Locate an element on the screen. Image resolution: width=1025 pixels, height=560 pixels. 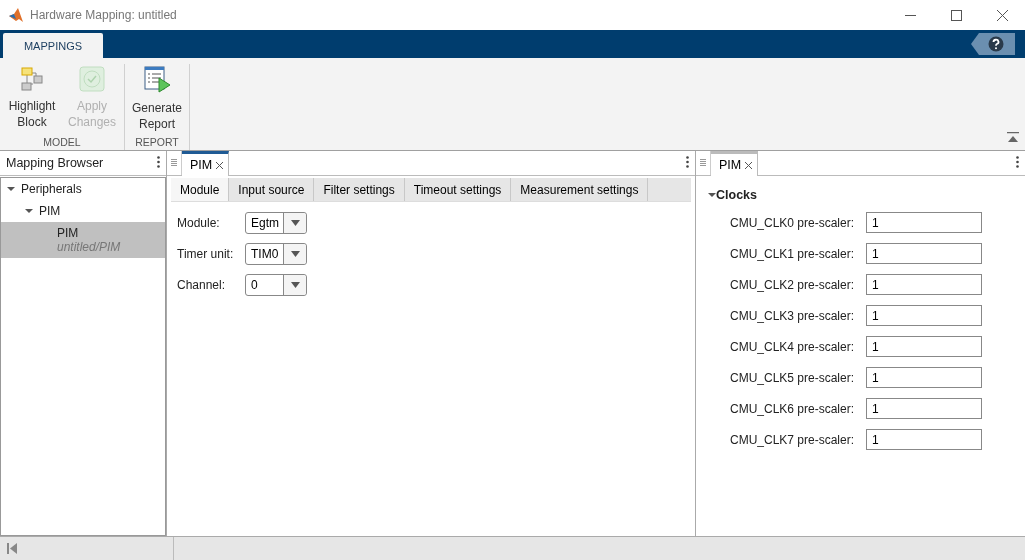
window-title: Hardware Mapping: untitled is located at coordinates (104, 15).